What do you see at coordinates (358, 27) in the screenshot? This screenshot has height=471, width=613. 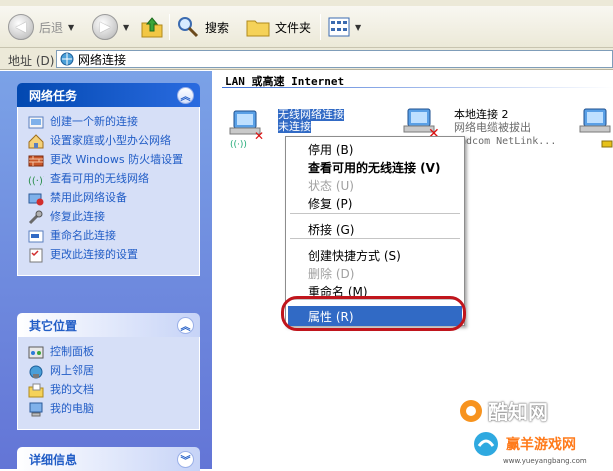 I see `views-dropdown-icon: ▼` at bounding box center [358, 27].